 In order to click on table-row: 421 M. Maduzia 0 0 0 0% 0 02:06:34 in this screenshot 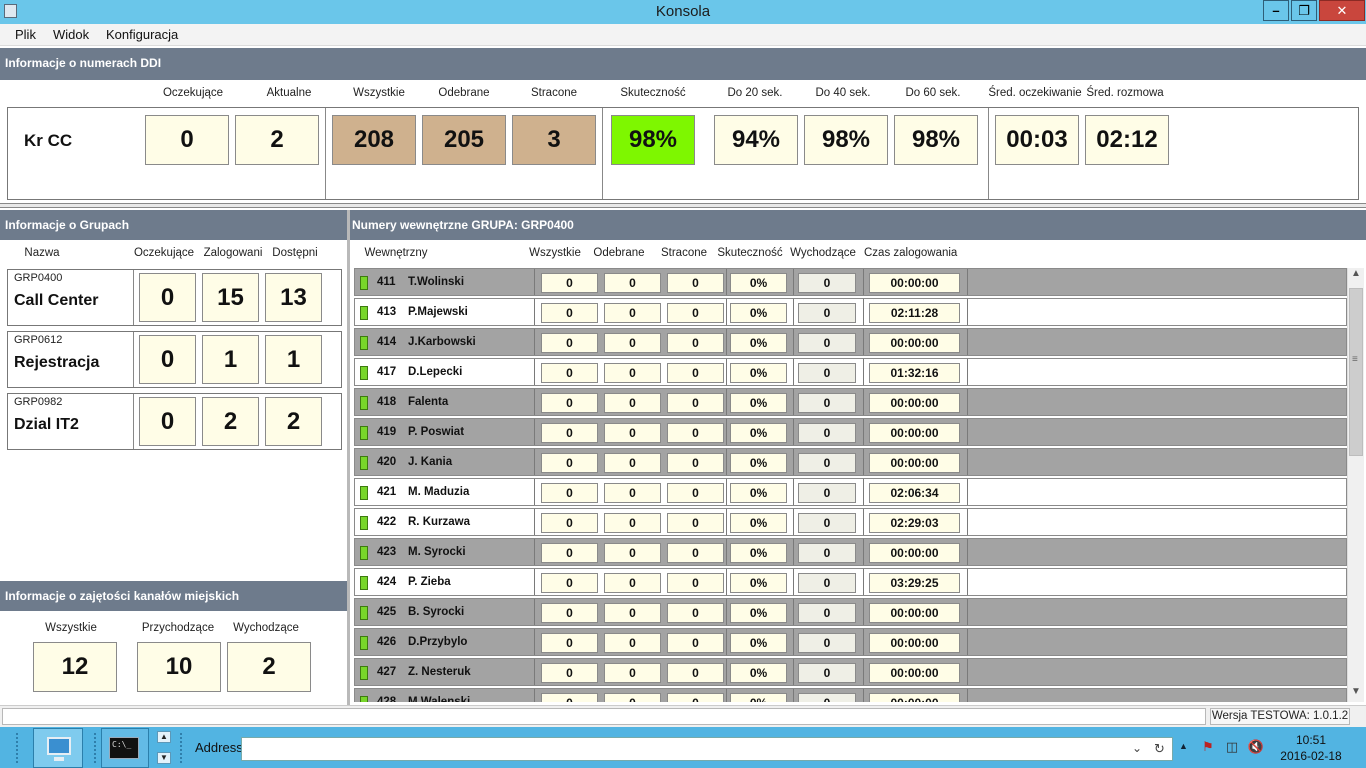, I will do `click(850, 492)`.